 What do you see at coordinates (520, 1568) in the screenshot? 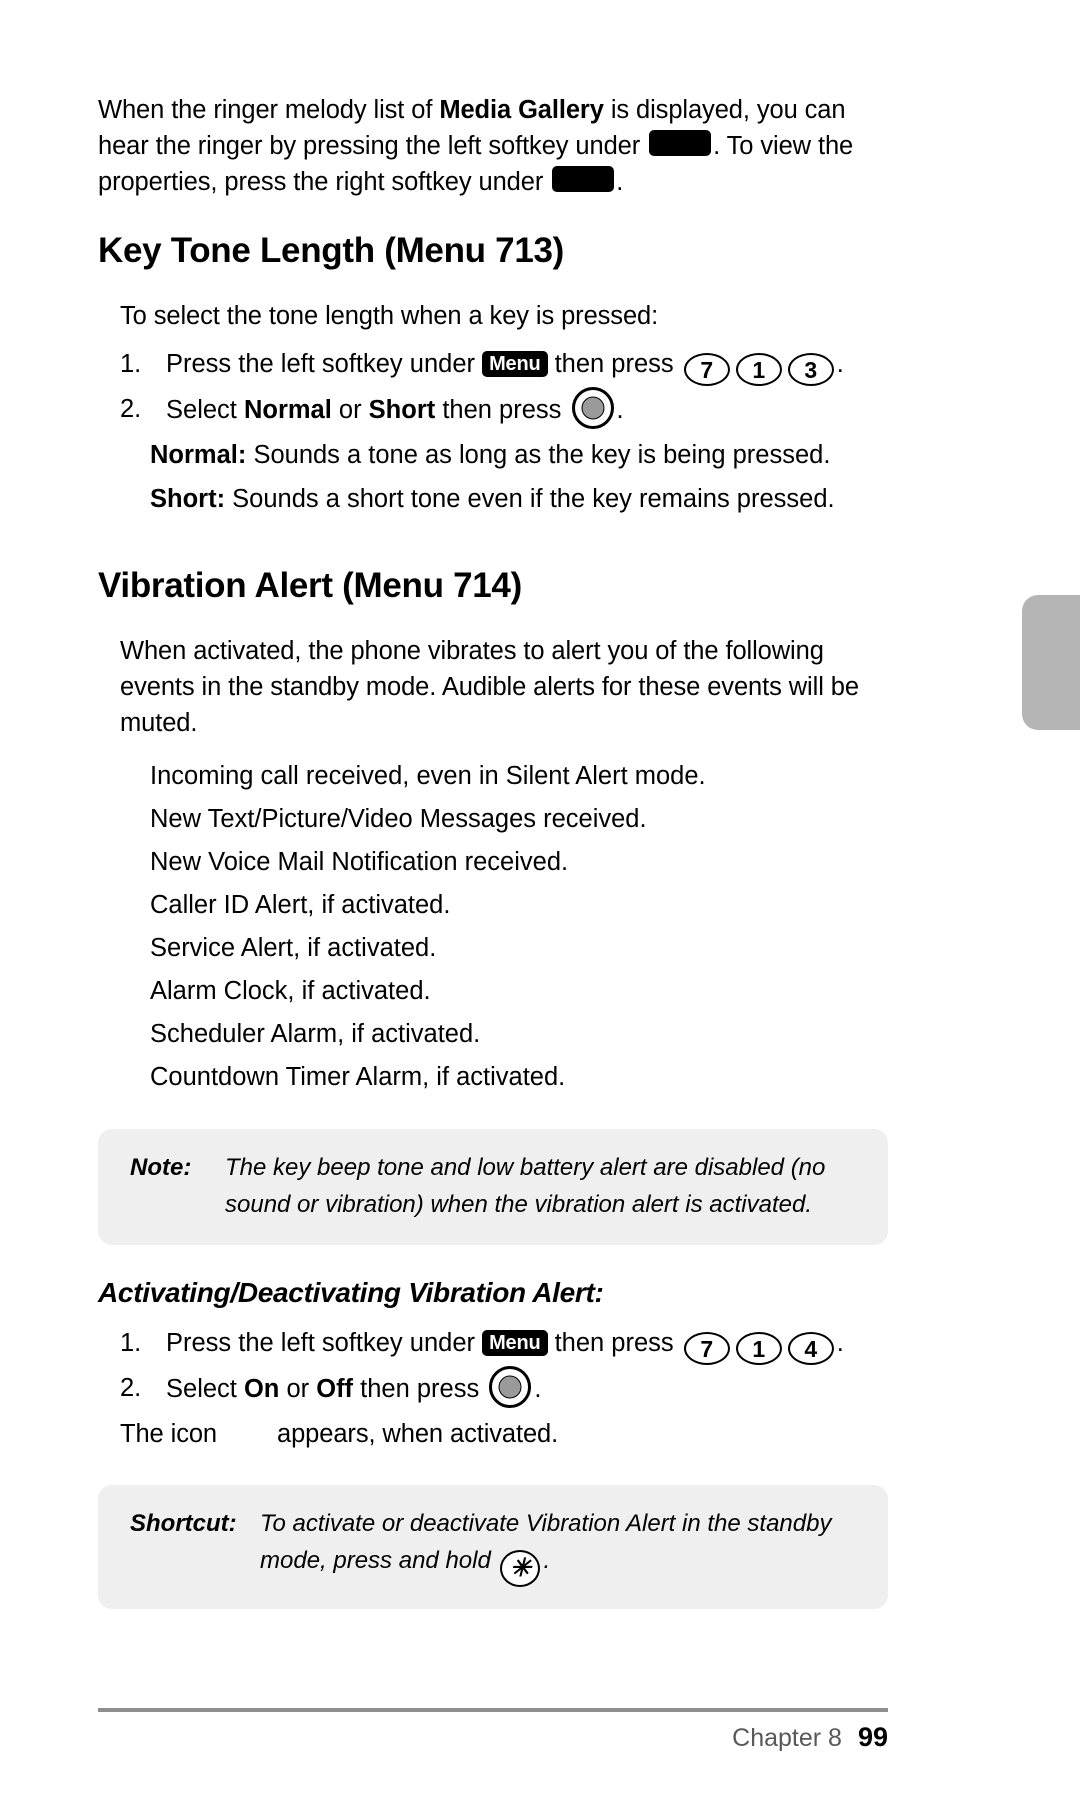
I see `keypad-key-star-icon: ✳` at bounding box center [520, 1568].